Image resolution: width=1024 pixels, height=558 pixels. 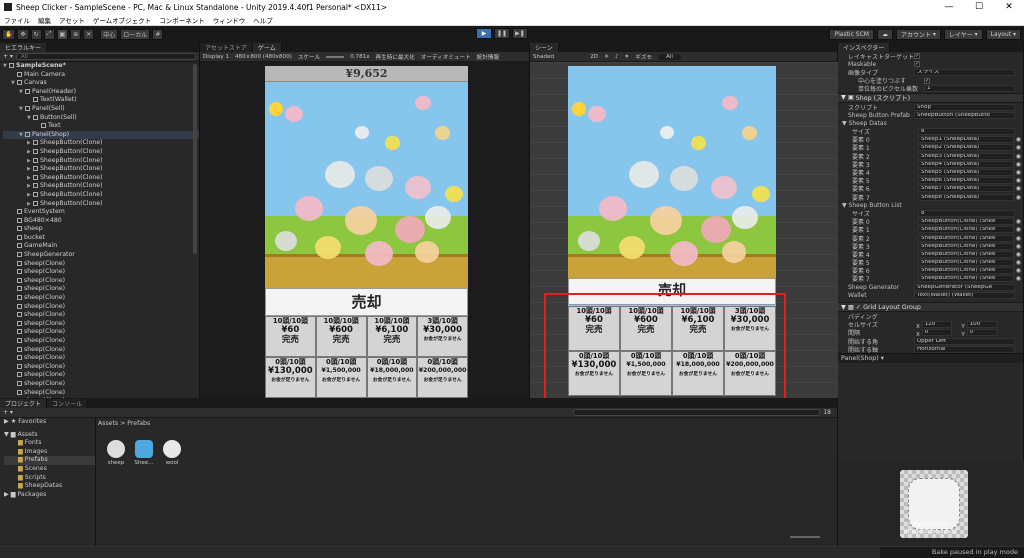 What do you see at coordinates (930, 97) in the screenshot?
I see `shop-component-header: ▼ ▣ Shop (スクリプト)` at bounding box center [930, 97].